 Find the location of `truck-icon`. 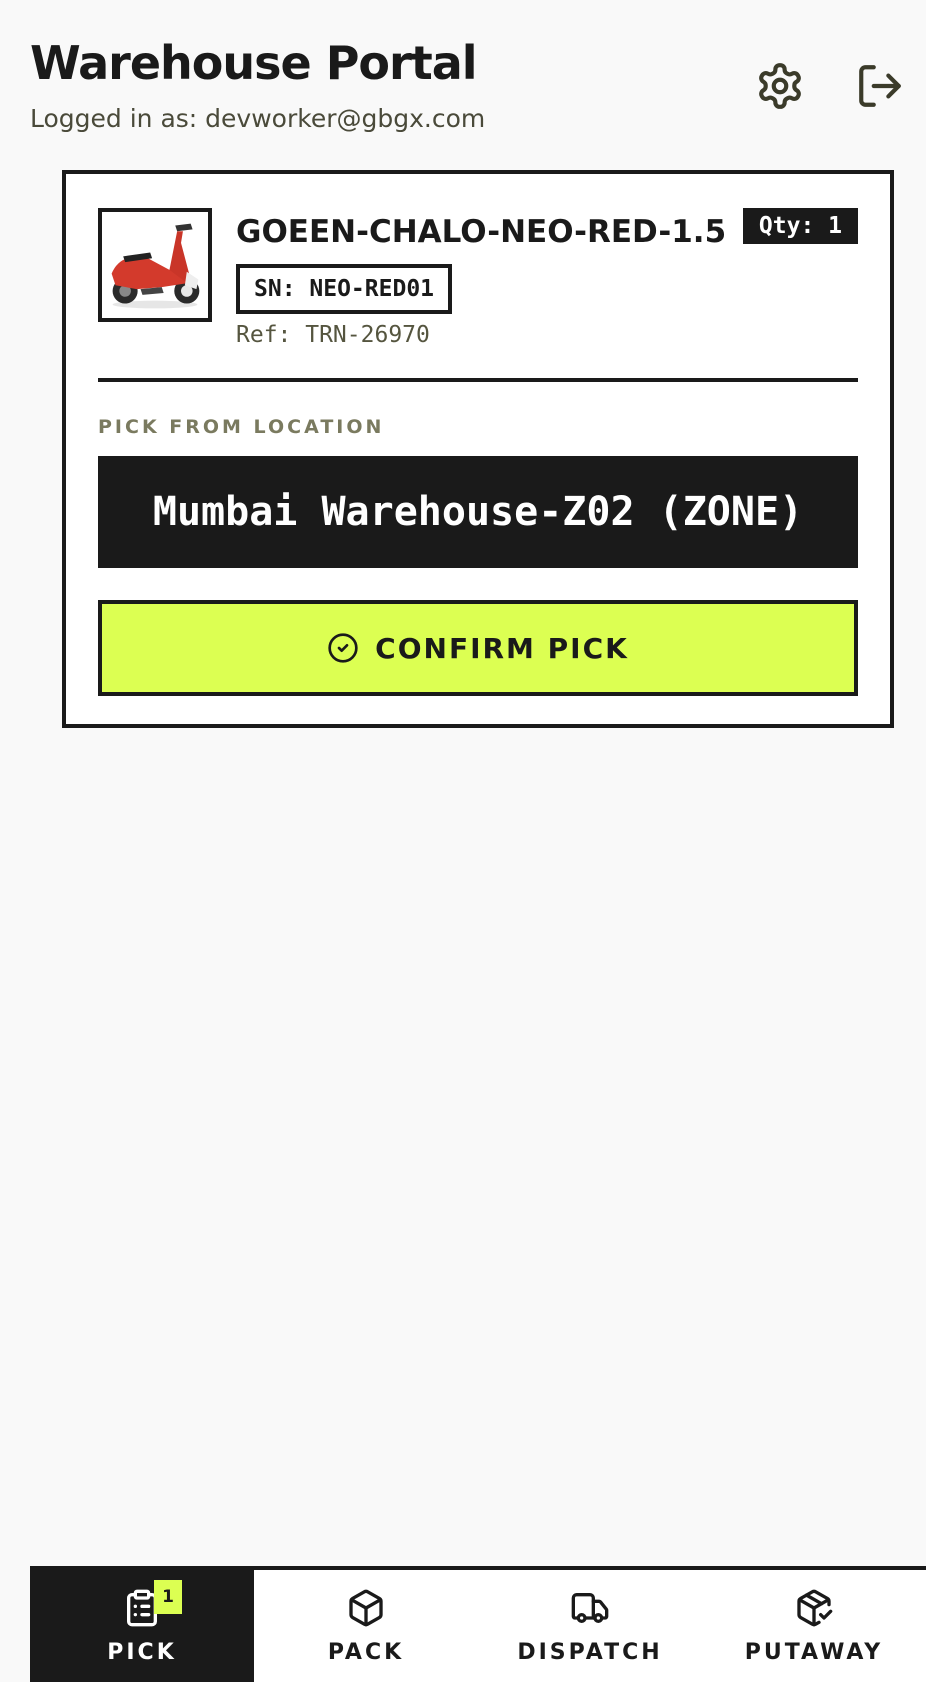

truck-icon is located at coordinates (590, 1607).